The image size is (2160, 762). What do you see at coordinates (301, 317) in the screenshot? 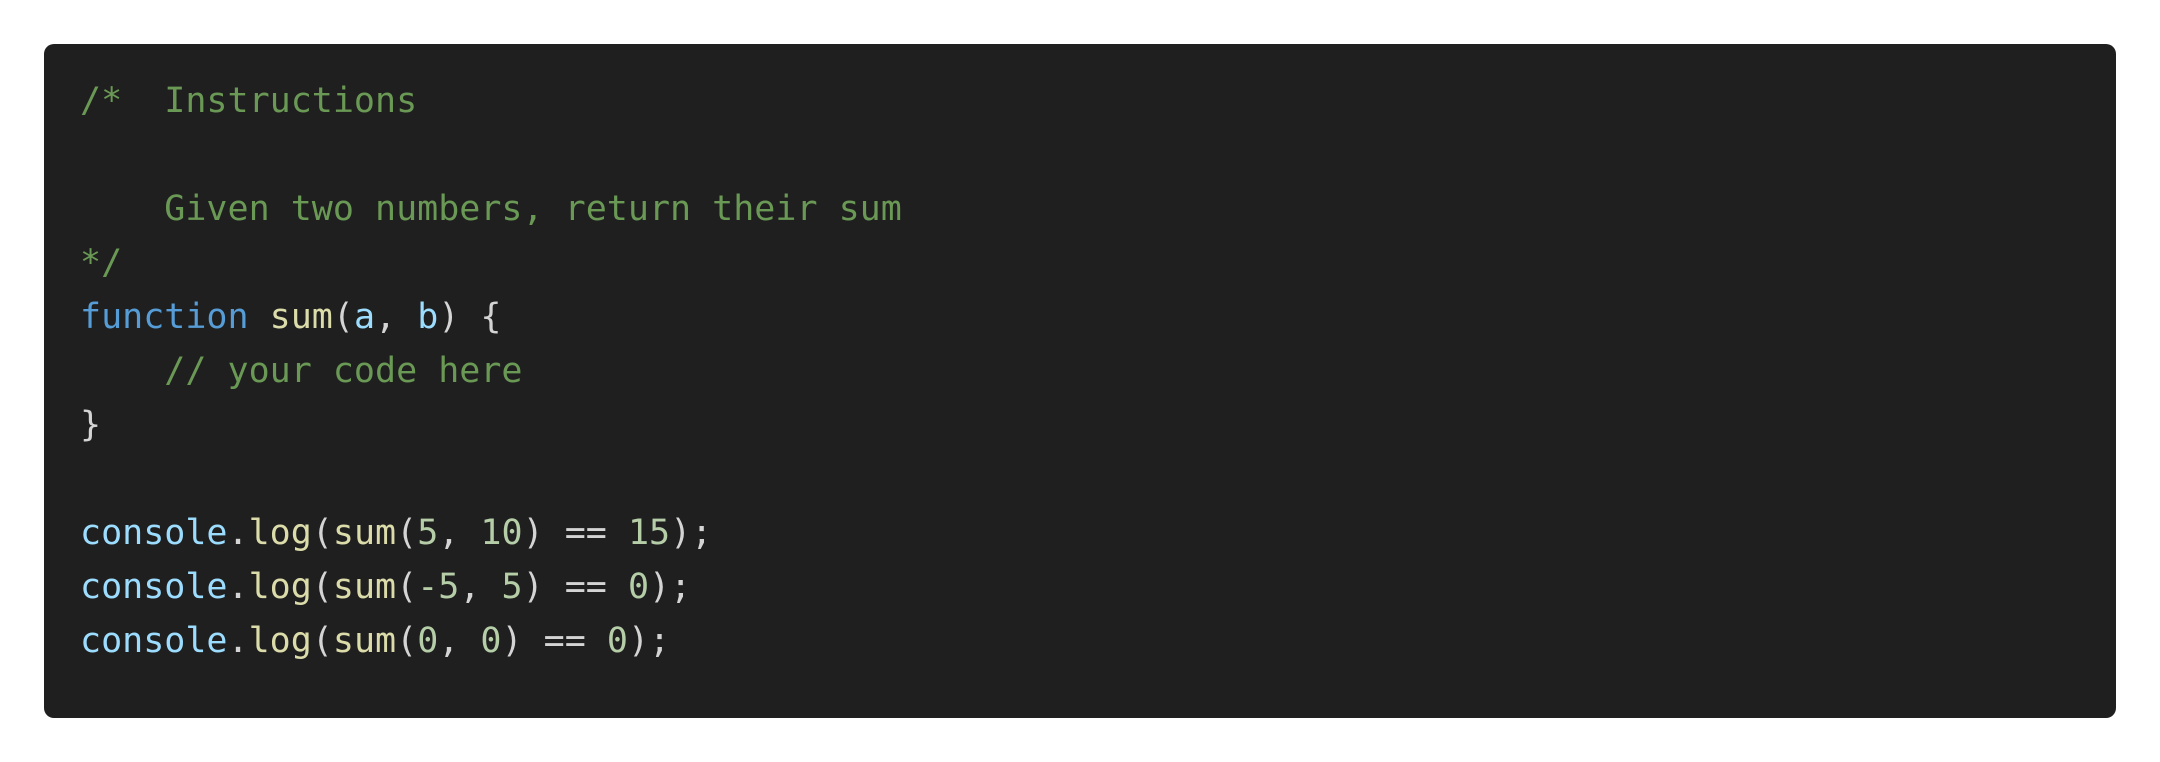
I see `function-name: sum` at bounding box center [301, 317].